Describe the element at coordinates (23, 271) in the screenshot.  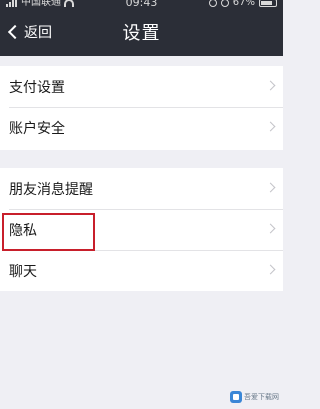
I see `settings-item-label: 聊天` at that location.